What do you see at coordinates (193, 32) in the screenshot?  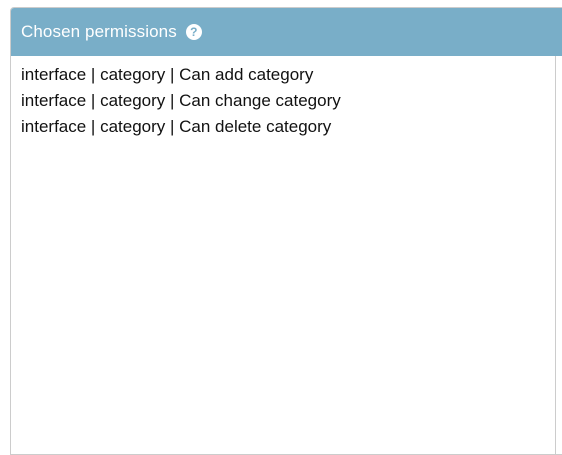 I see `question-circle-icon: ?` at bounding box center [193, 32].